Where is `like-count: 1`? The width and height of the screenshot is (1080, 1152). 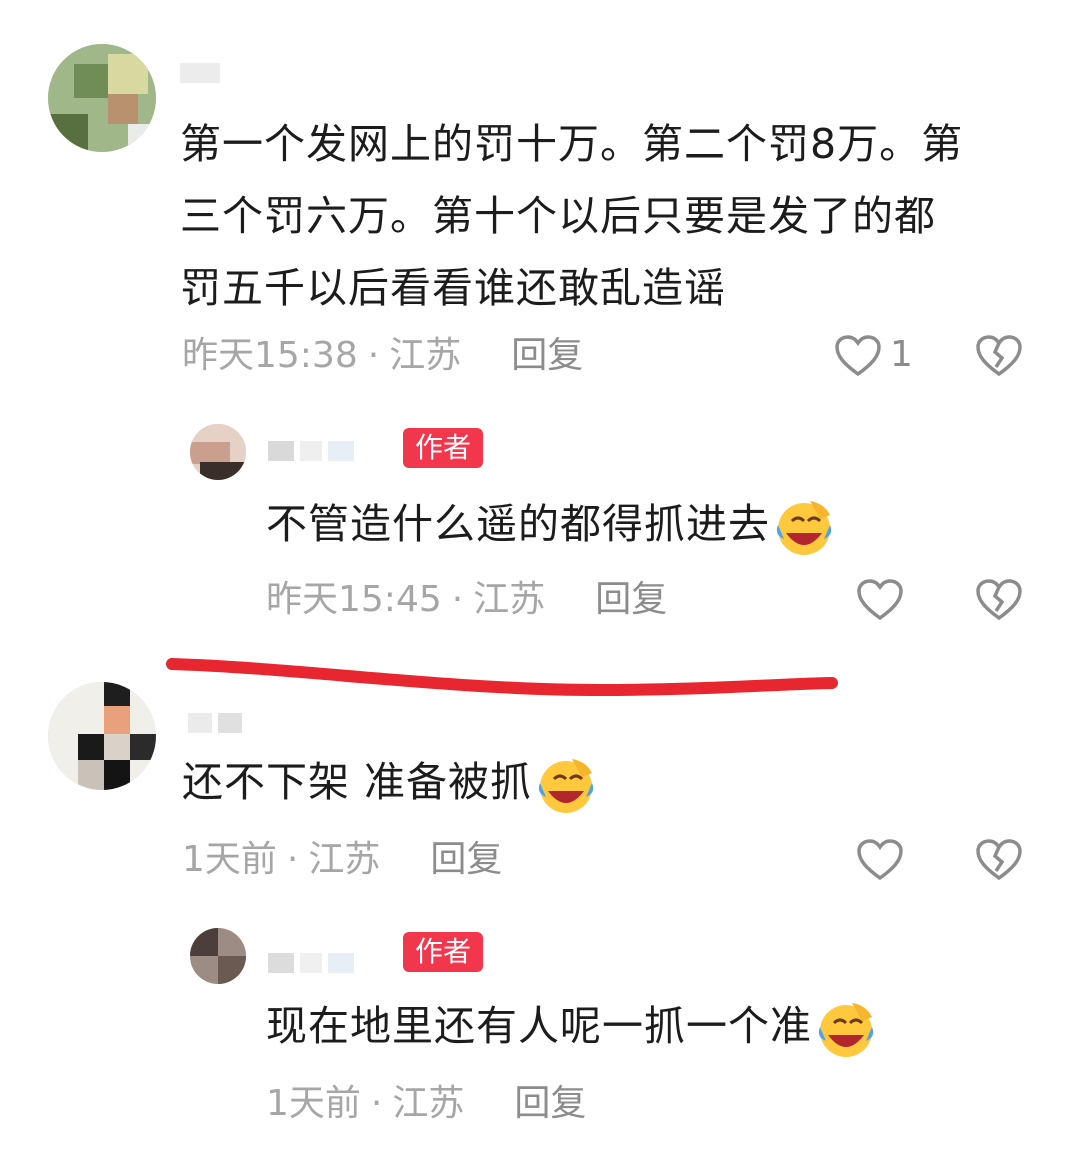
like-count: 1 is located at coordinates (901, 354).